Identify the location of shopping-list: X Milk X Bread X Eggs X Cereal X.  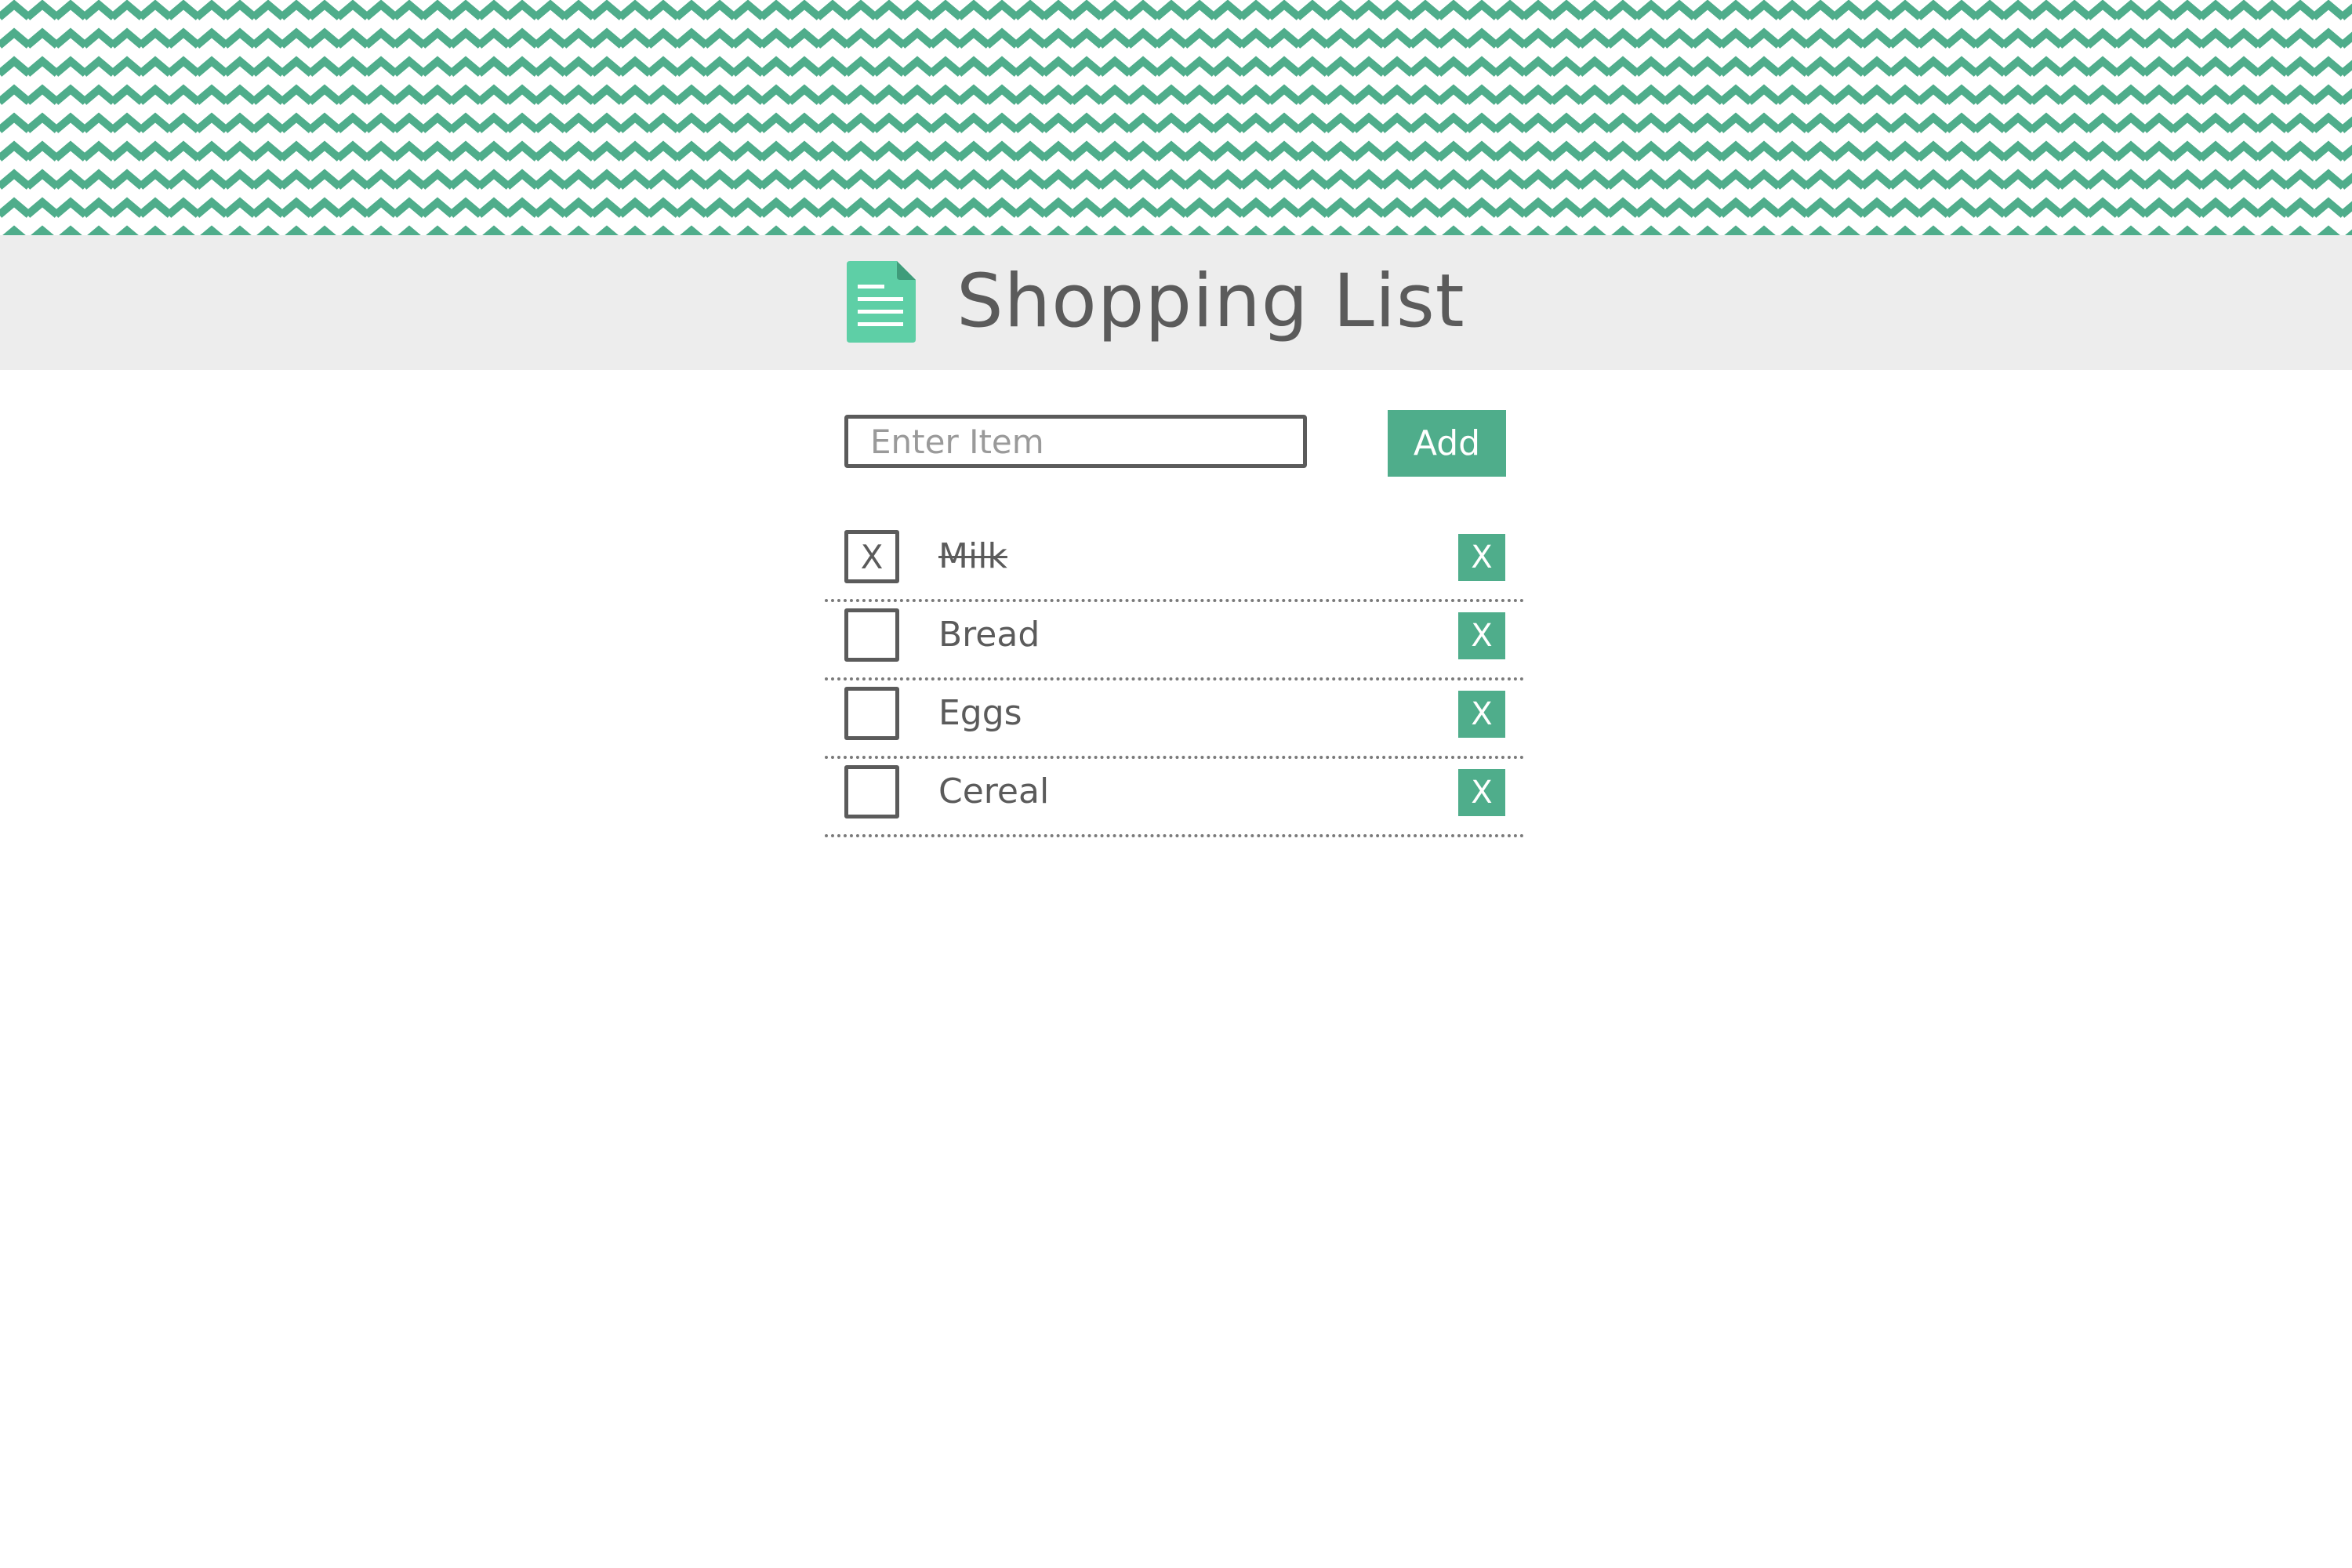
(1174, 680).